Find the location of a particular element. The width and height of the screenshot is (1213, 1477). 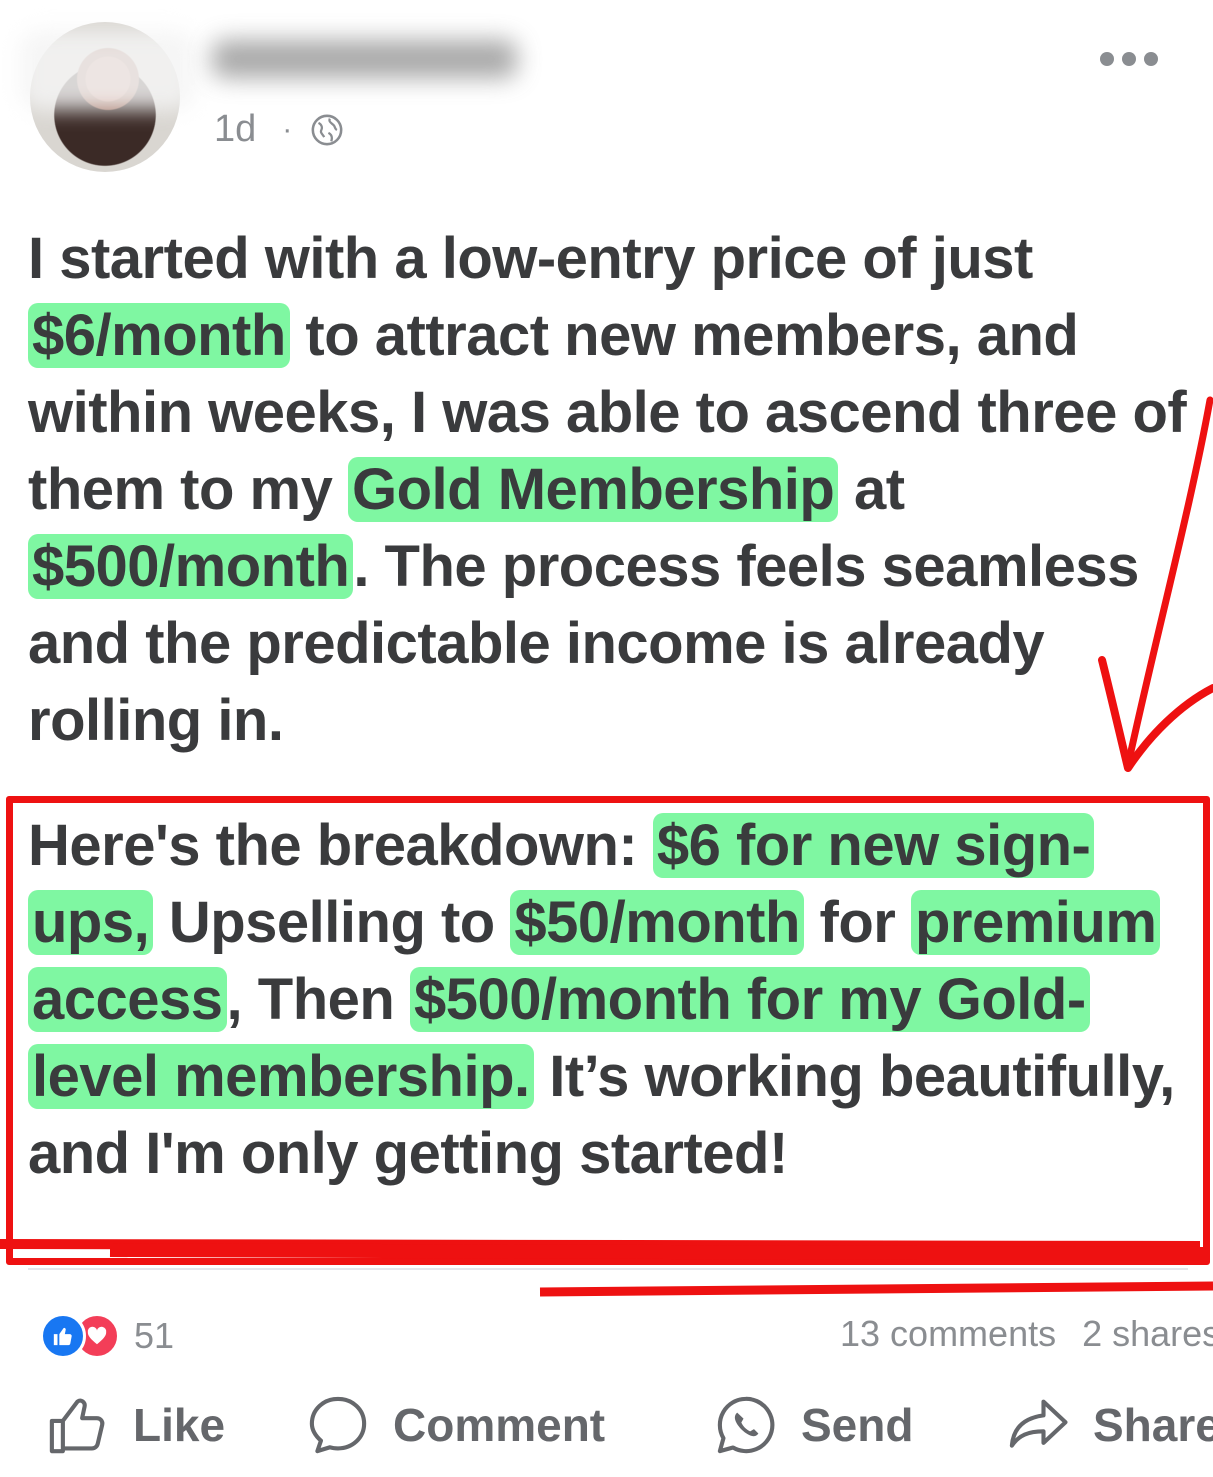

highlighted-text: $500/month is located at coordinates (191, 566).